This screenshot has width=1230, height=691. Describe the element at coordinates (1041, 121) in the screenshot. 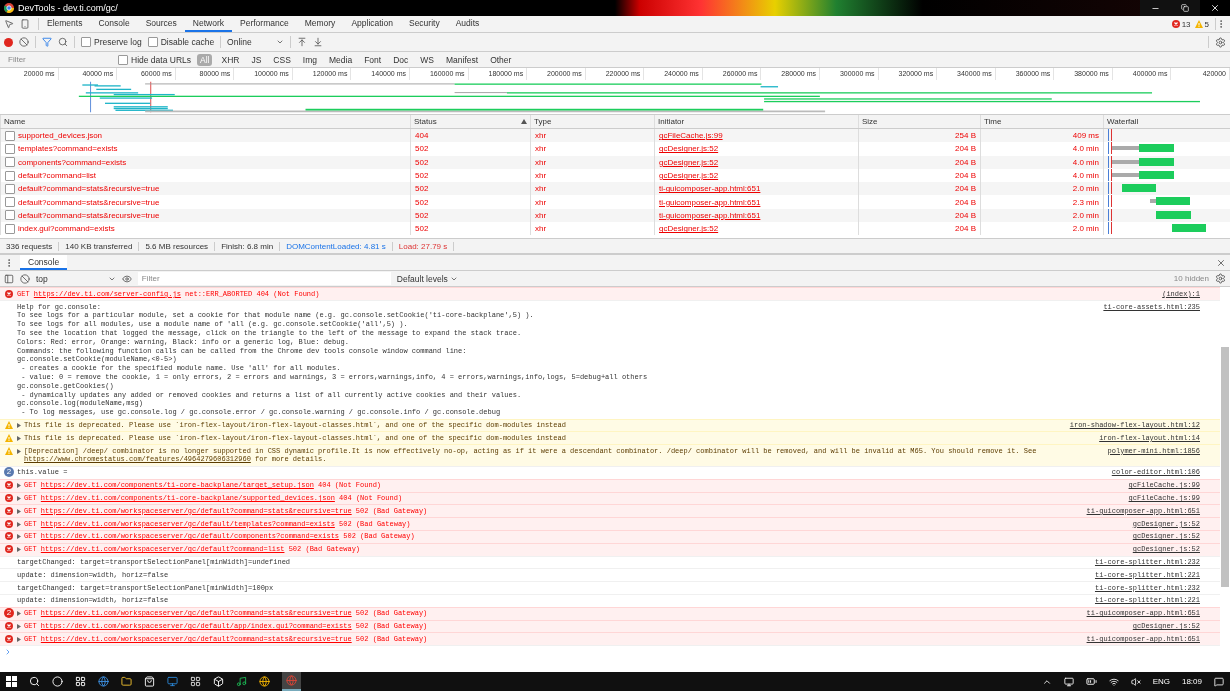

I see `column-header: Time` at that location.